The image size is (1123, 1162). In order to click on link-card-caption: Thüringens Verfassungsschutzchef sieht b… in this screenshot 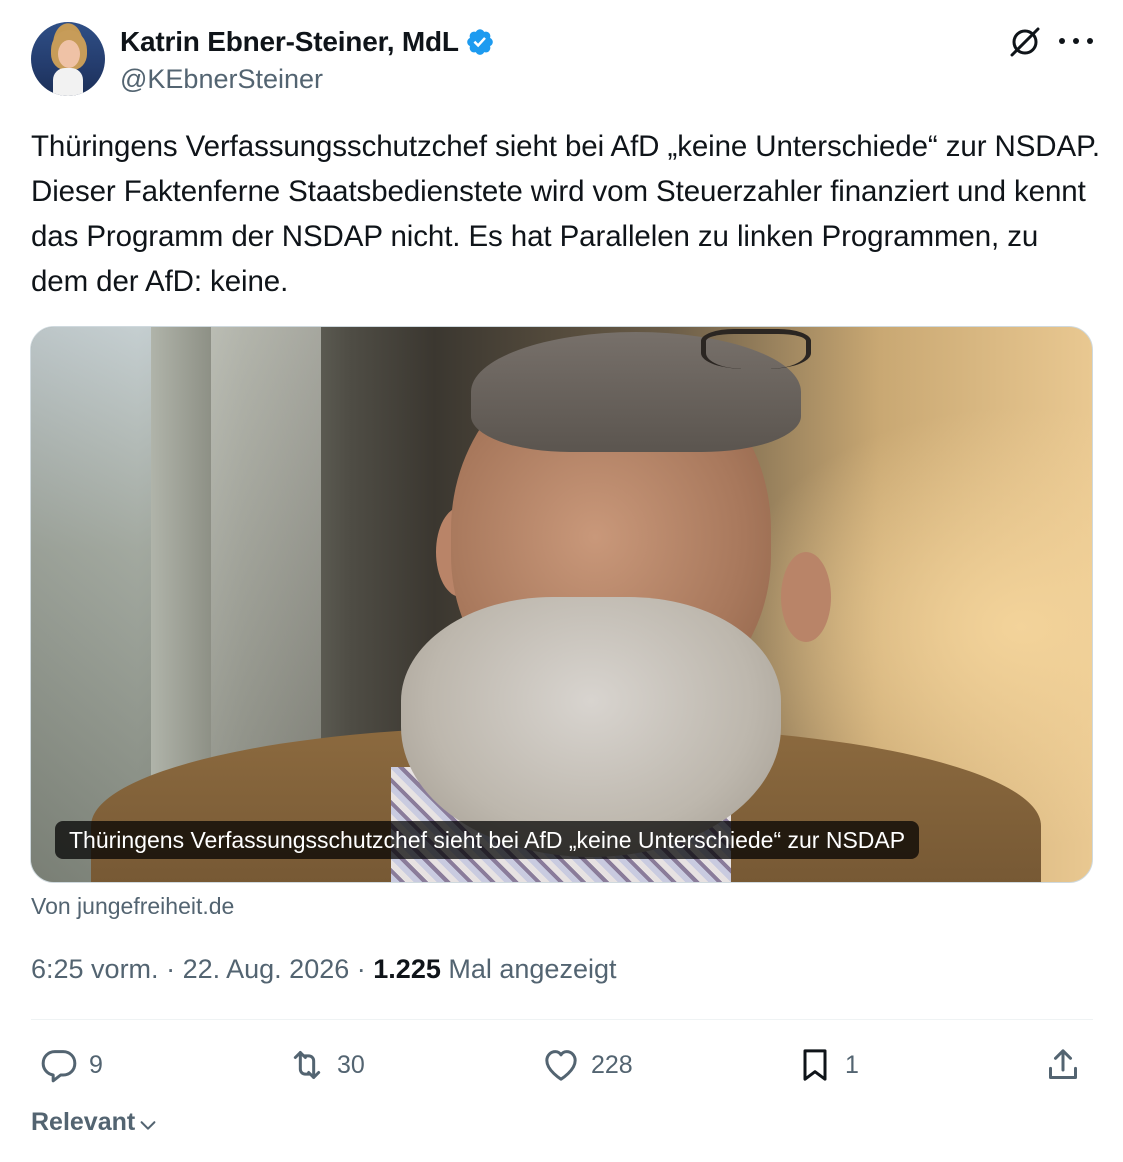, I will do `click(487, 840)`.